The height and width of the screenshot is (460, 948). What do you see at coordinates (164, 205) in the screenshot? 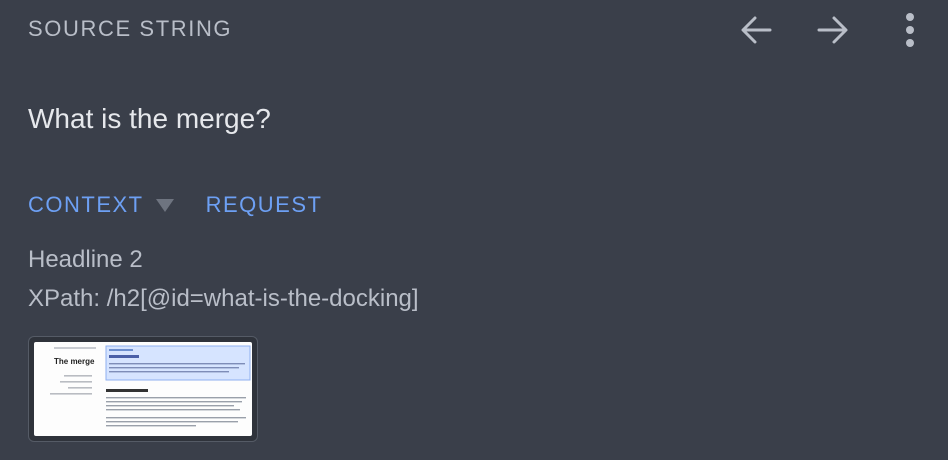
I see `caret-down-icon` at bounding box center [164, 205].